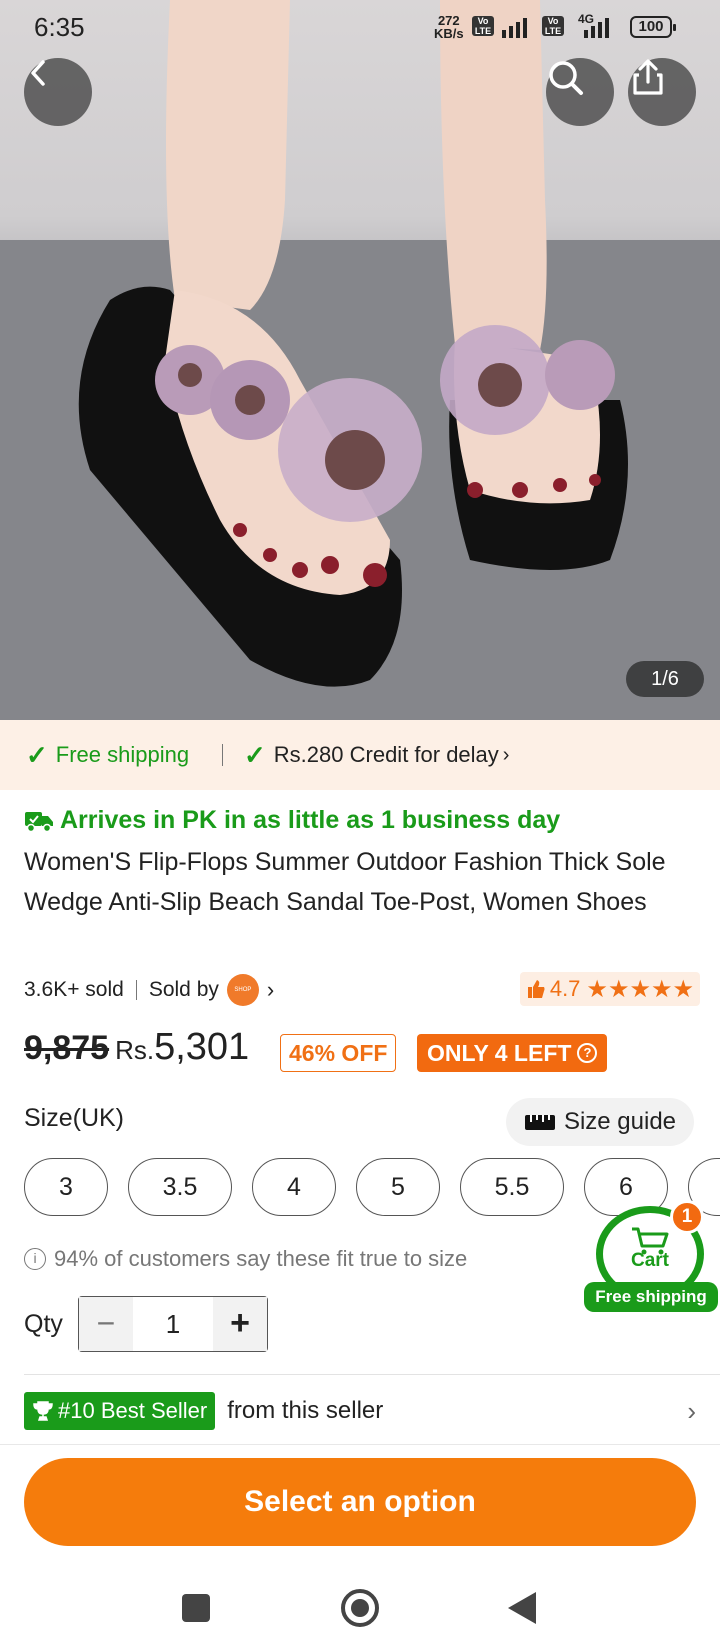 This screenshot has height=1650, width=720. What do you see at coordinates (106, 1324) in the screenshot?
I see `decrease-quantity-button: −` at bounding box center [106, 1324].